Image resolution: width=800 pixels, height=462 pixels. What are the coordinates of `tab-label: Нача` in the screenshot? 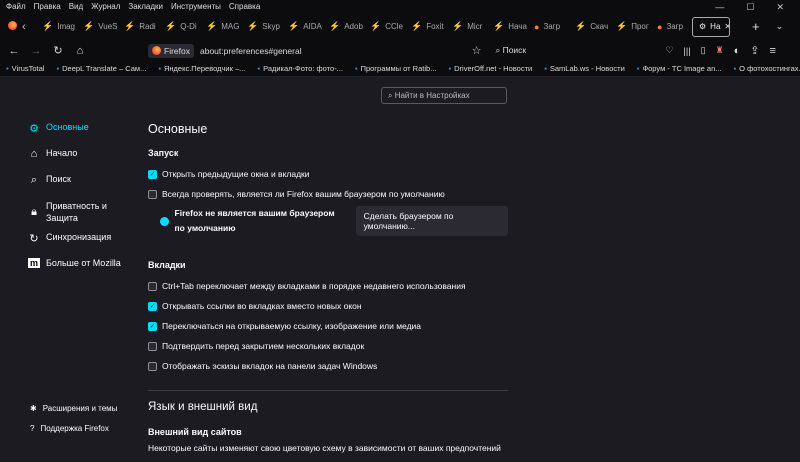 It's located at (517, 26).